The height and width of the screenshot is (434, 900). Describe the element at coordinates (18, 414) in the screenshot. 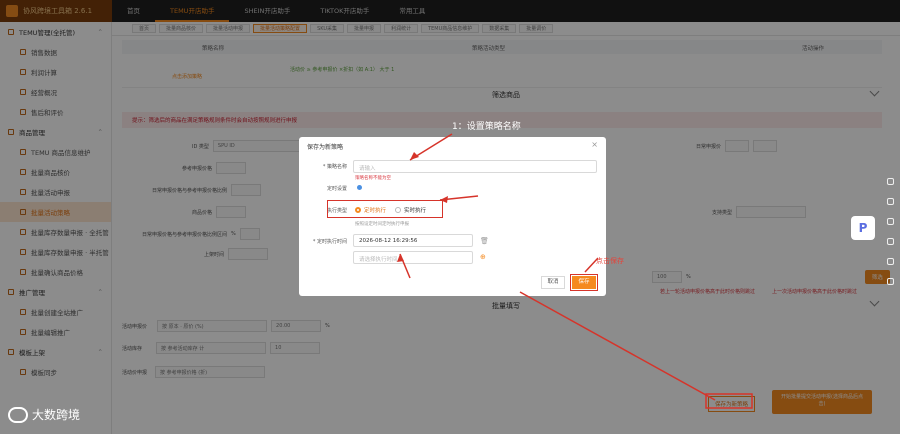

I see `watermark-logo-icon` at that location.